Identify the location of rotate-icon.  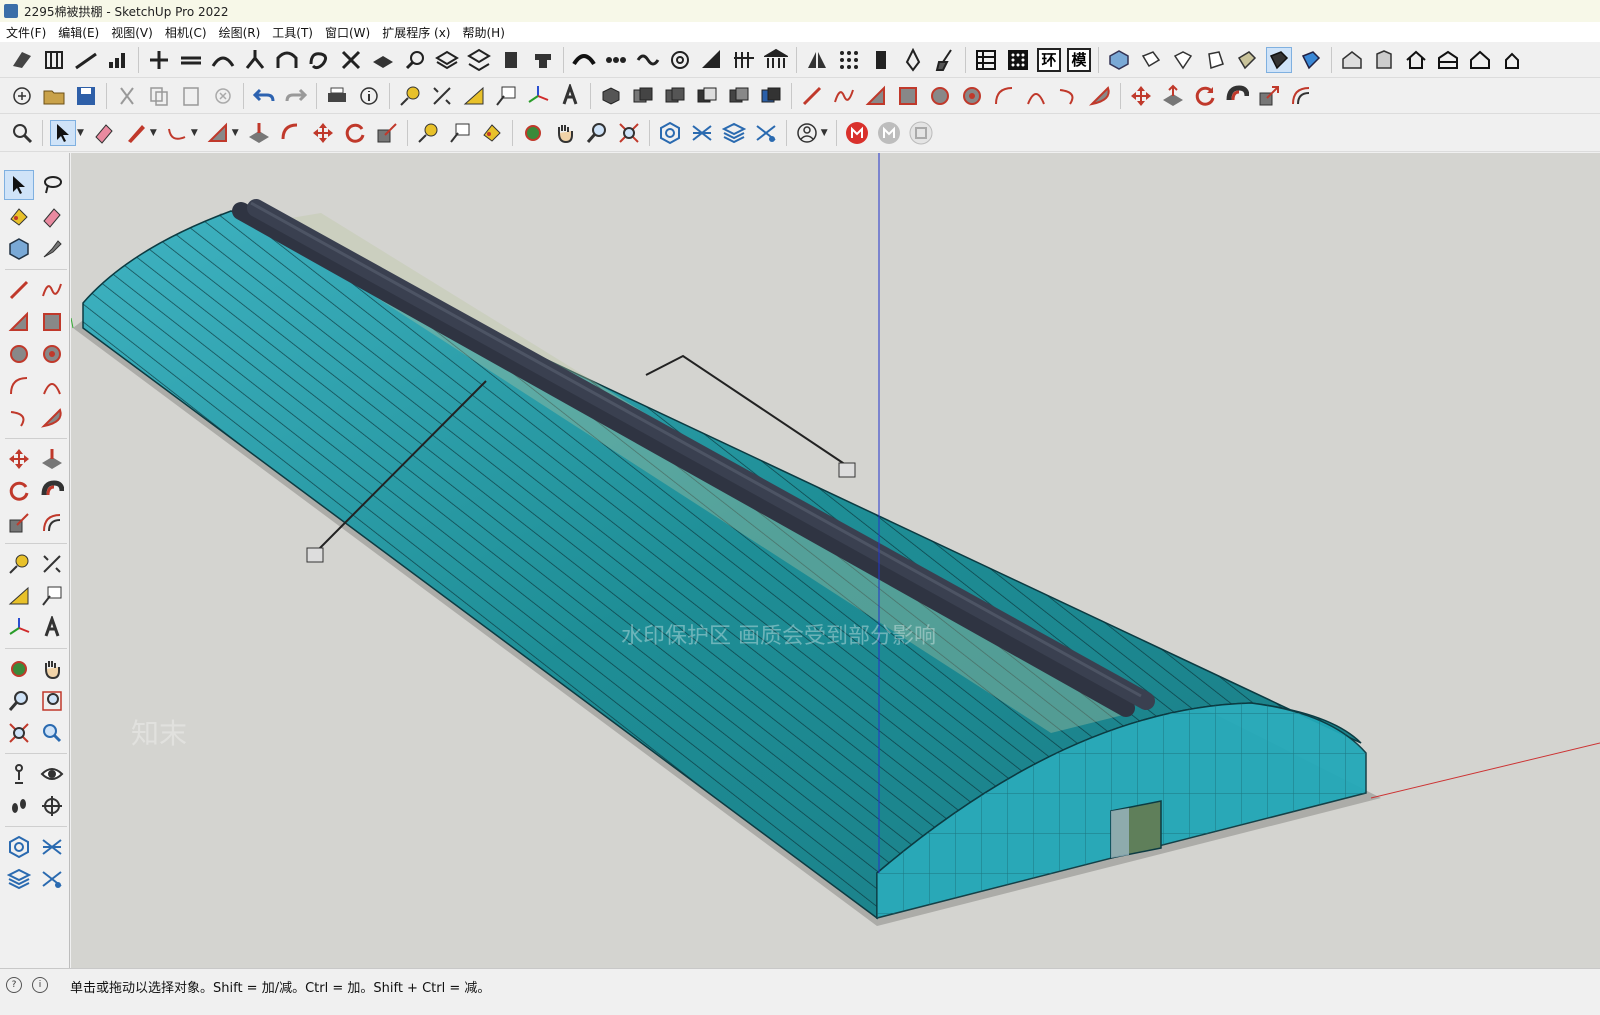
(19, 491).